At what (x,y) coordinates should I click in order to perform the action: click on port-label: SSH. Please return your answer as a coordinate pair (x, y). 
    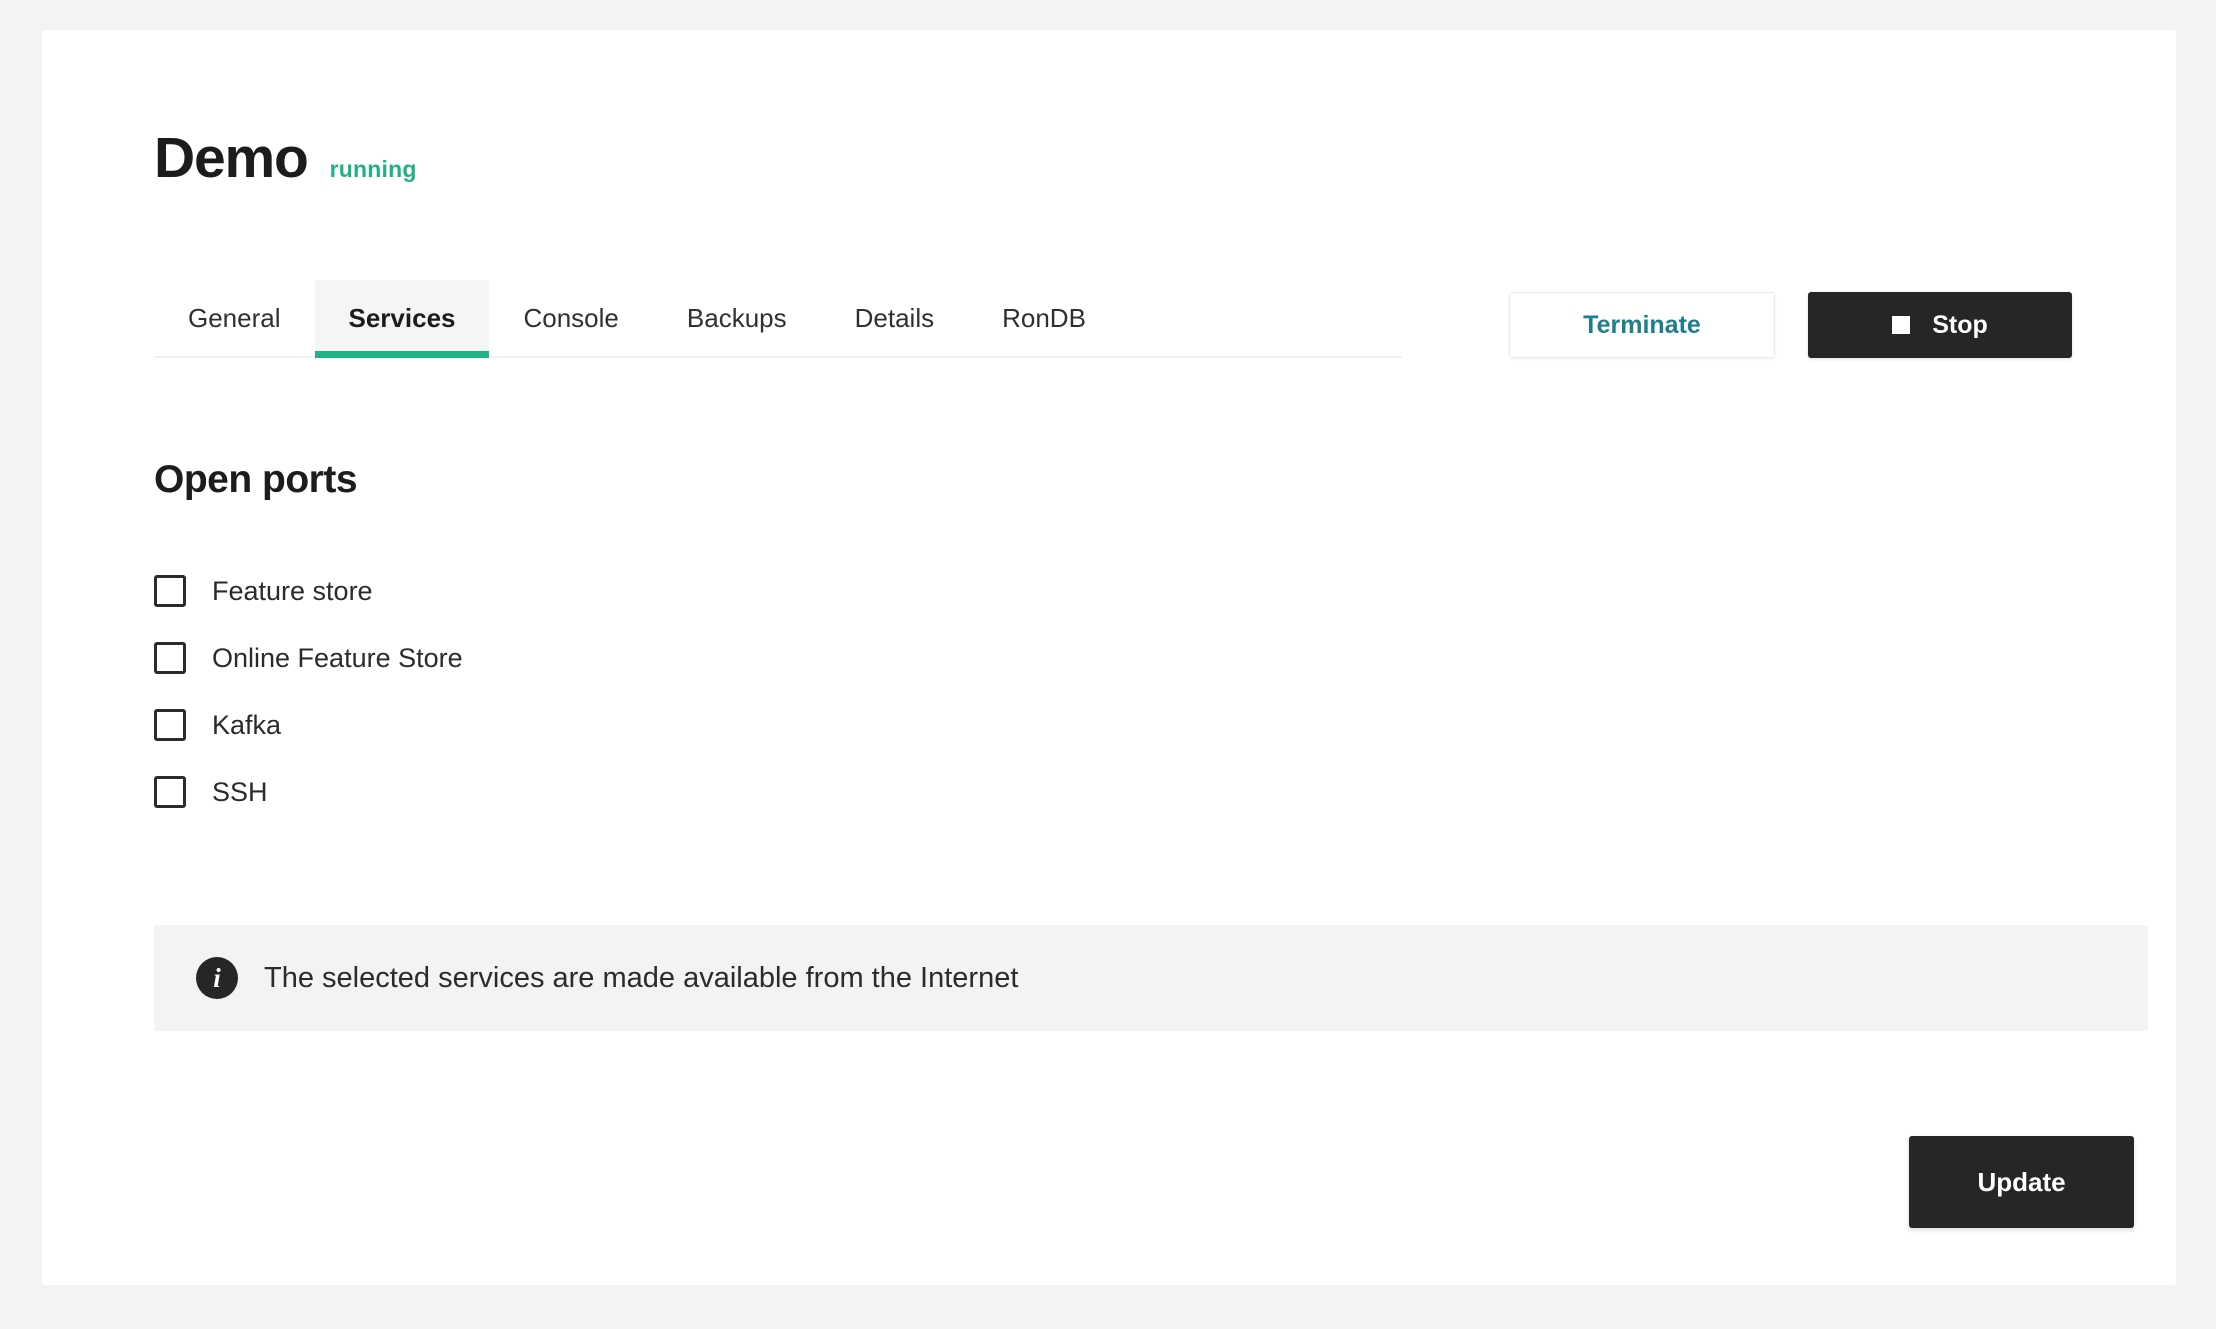
    Looking at the image, I should click on (240, 791).